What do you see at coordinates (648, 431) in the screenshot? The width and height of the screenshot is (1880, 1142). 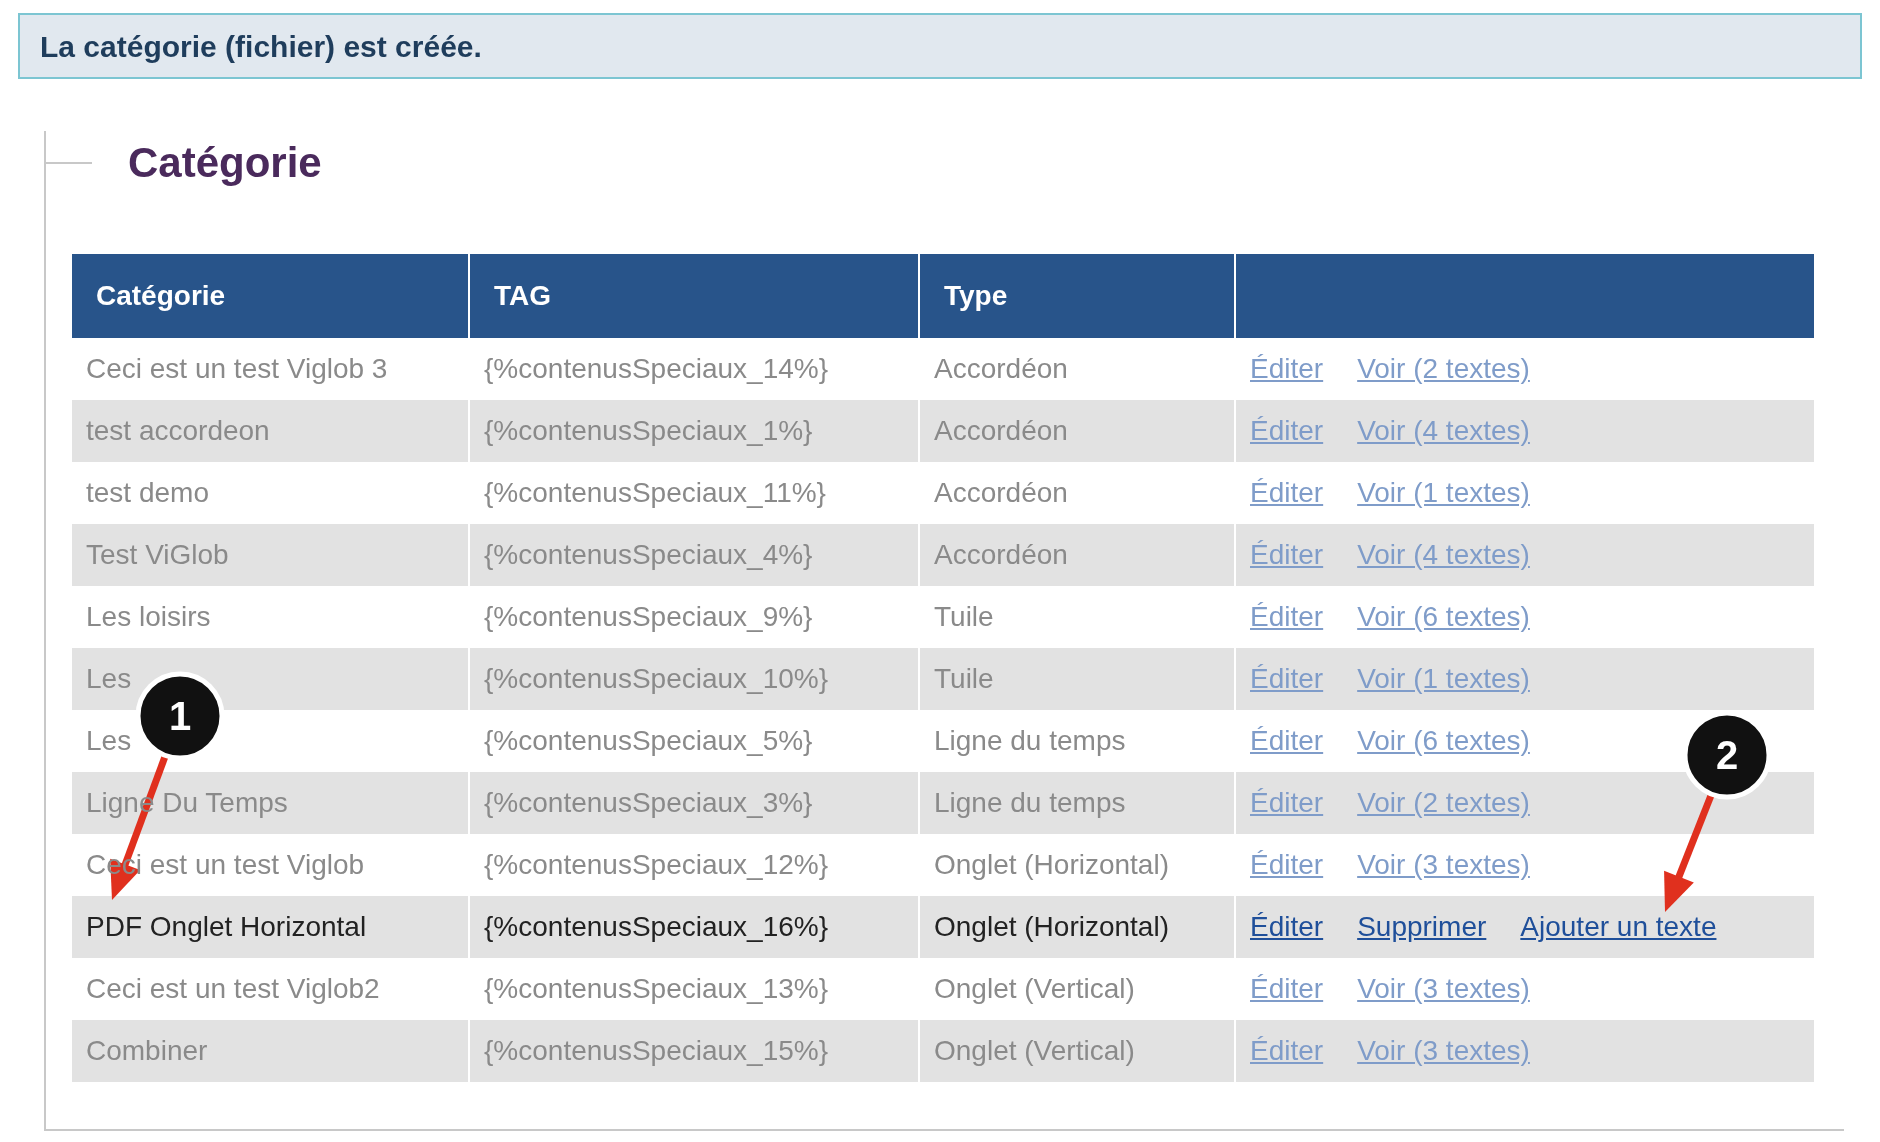 I see `table-cell-text: {%contenusSpeciaux_1%}` at bounding box center [648, 431].